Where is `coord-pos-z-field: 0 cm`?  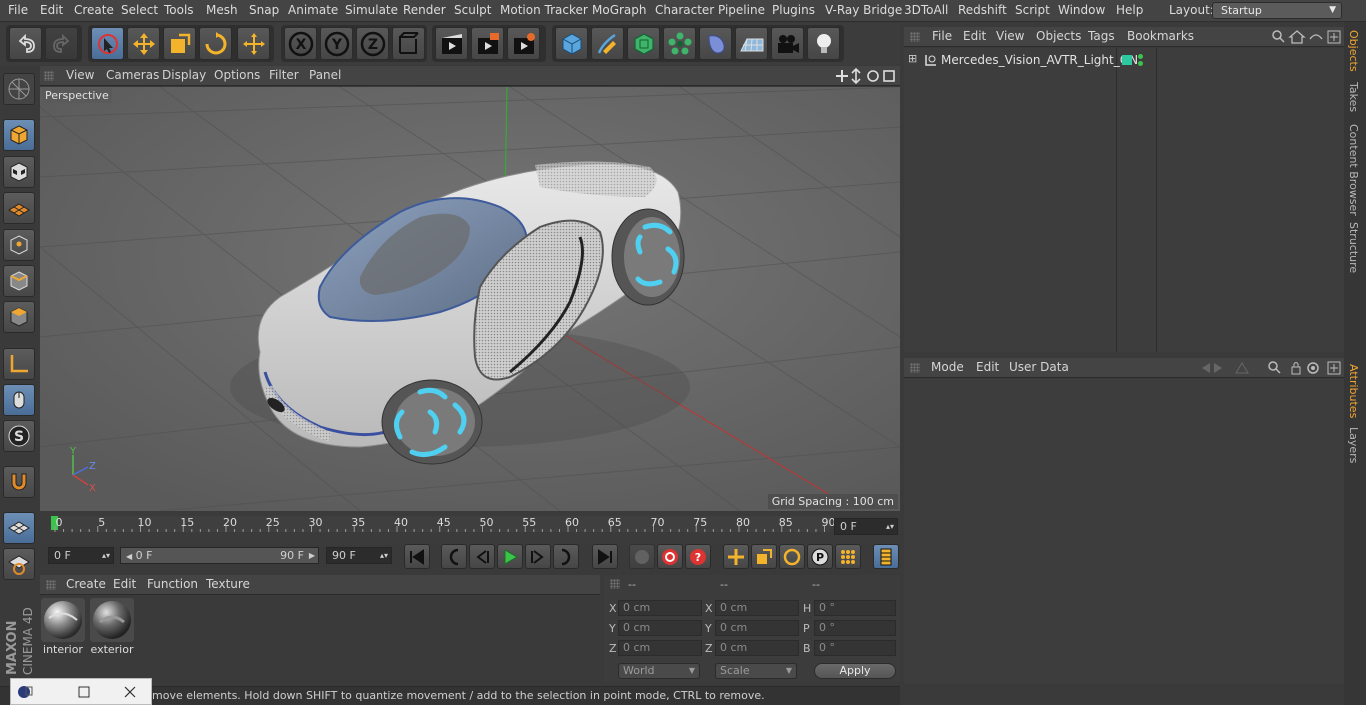
coord-pos-z-field: 0 cm is located at coordinates (660, 648).